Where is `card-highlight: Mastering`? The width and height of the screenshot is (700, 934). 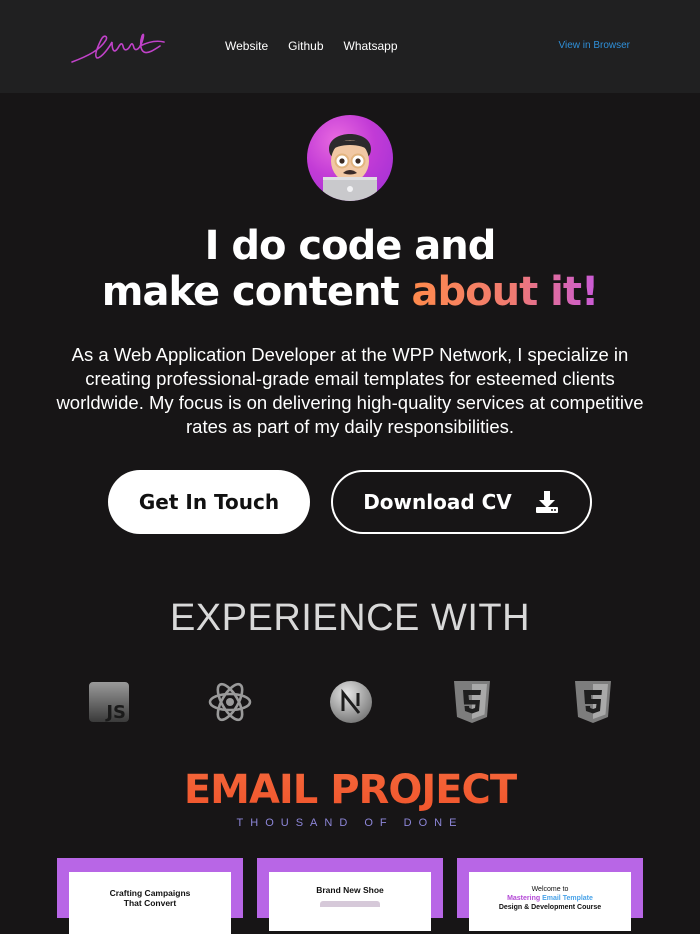 card-highlight: Mastering is located at coordinates (525, 898).